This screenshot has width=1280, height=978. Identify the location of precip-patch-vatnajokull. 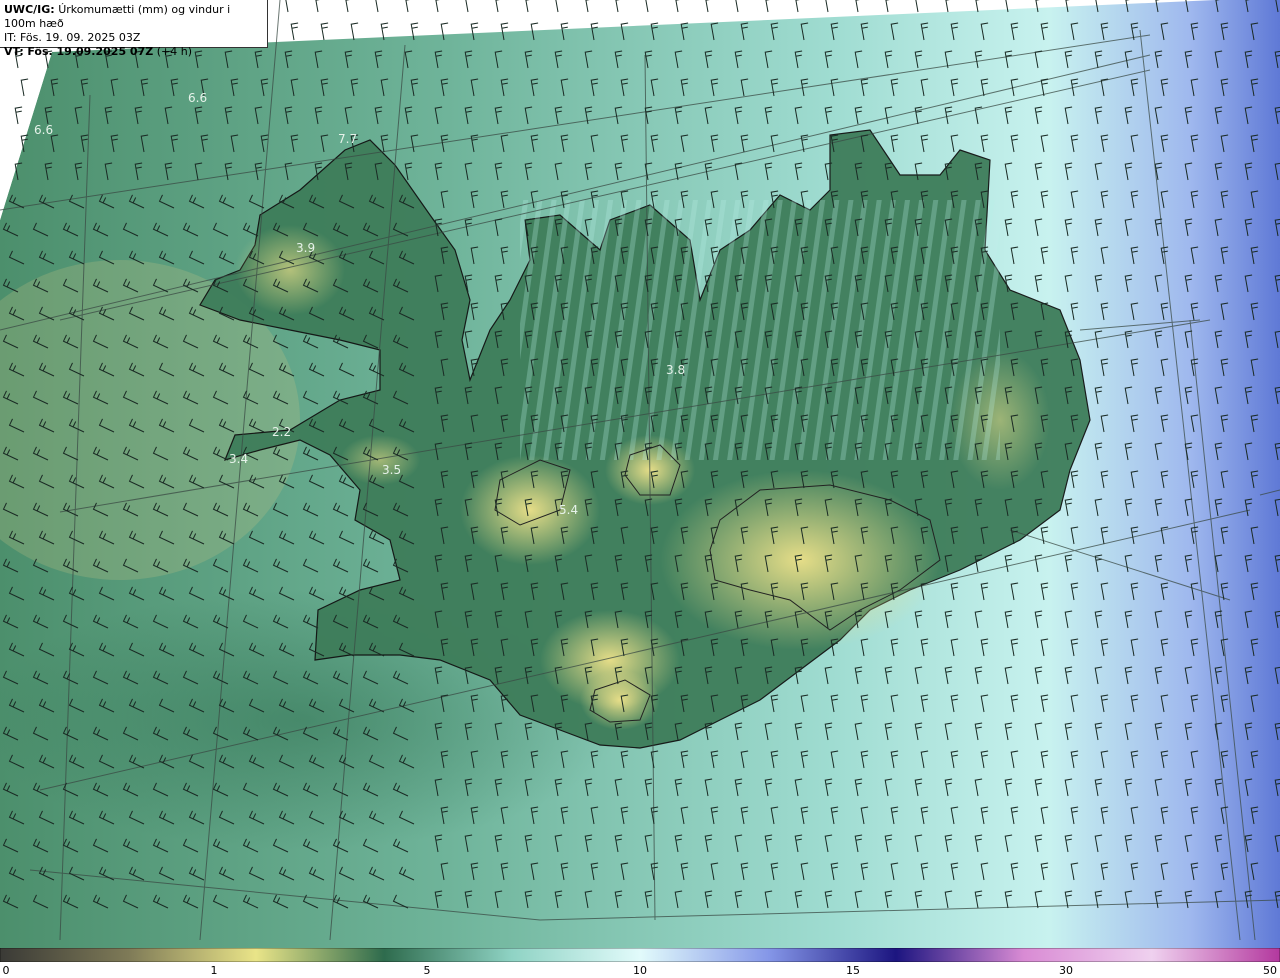
(800, 560).